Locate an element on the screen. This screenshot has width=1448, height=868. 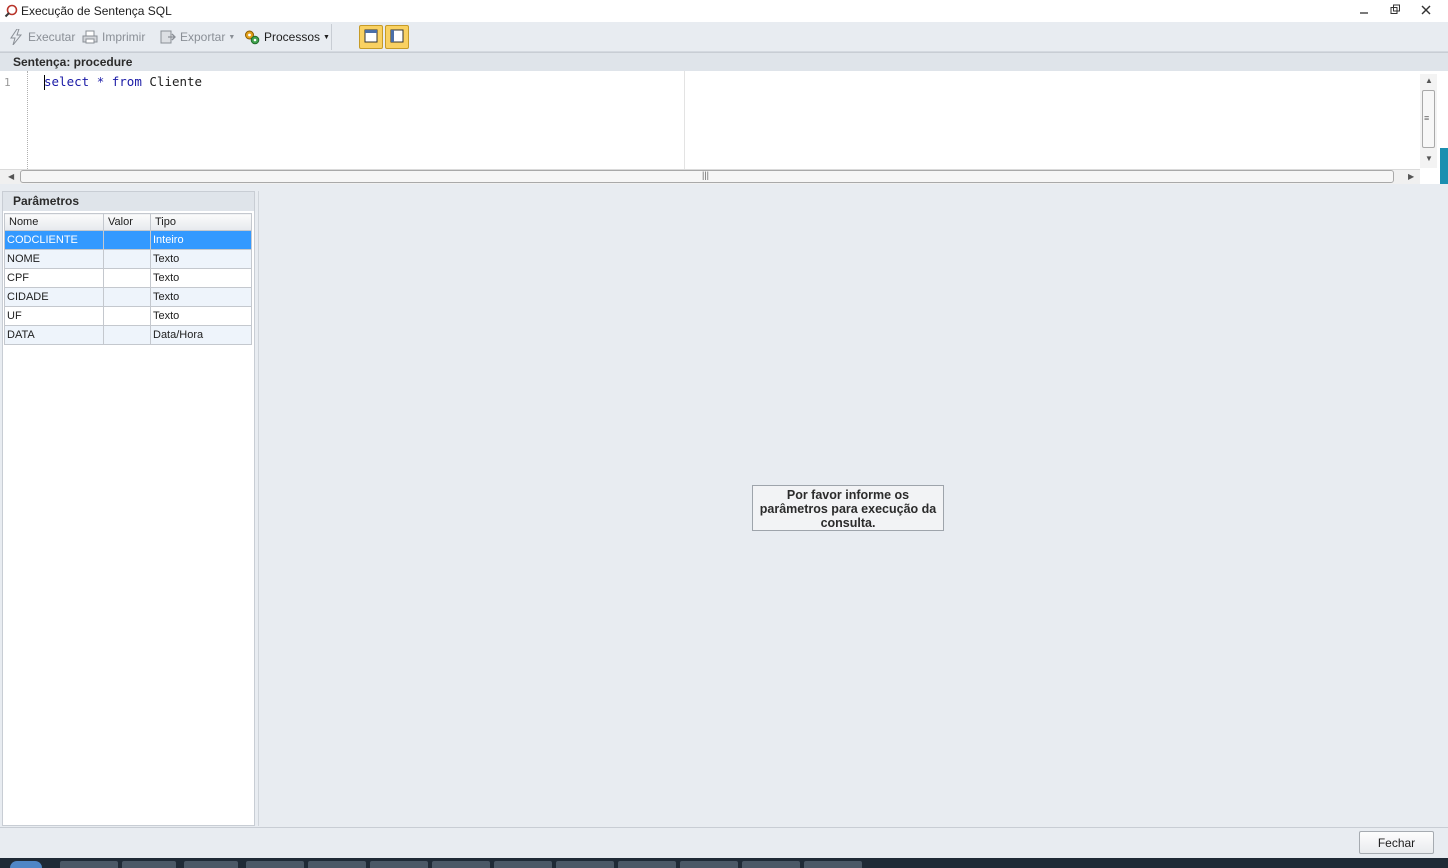
execute-label: Executar is located at coordinates (52, 37).